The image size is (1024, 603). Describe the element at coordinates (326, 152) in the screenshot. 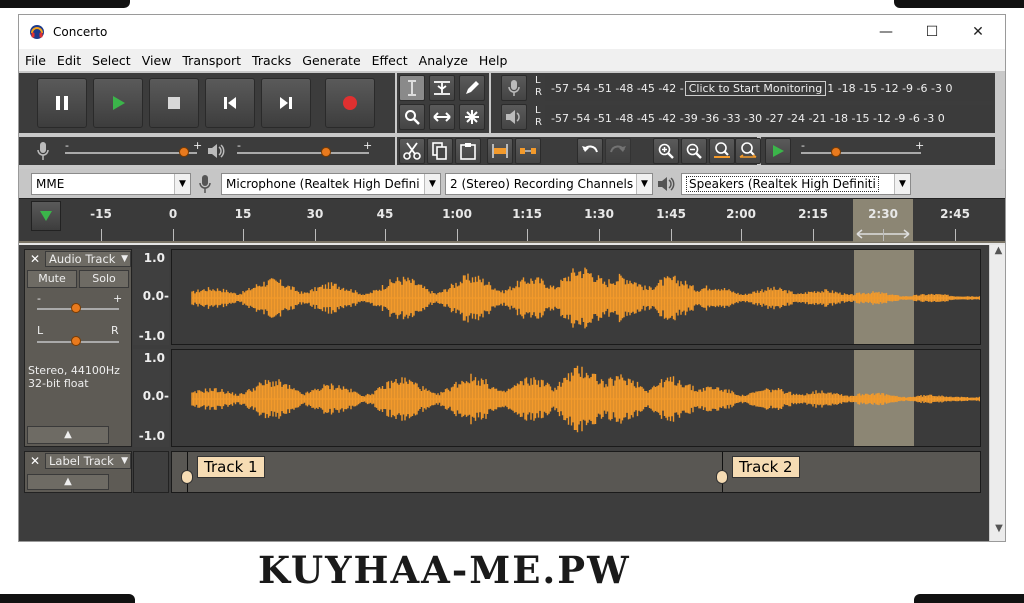

I see `playback-volume-knob` at that location.